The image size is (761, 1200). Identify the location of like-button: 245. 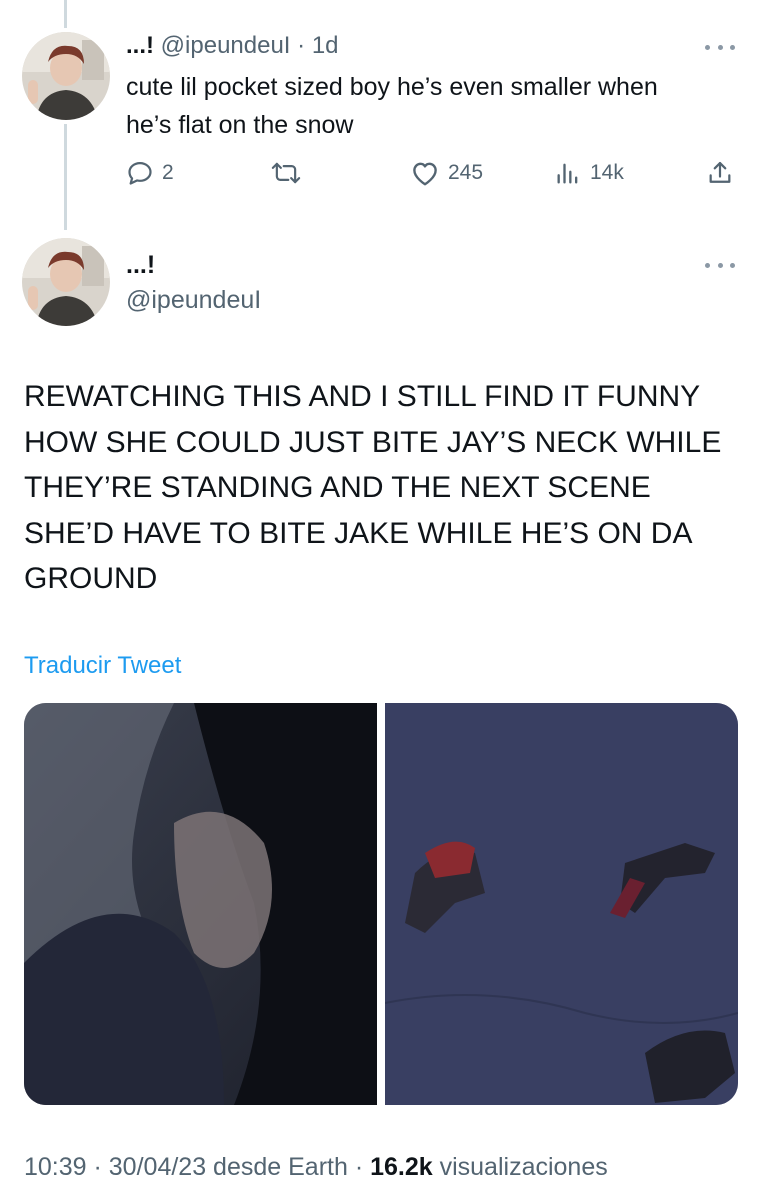
(446, 173).